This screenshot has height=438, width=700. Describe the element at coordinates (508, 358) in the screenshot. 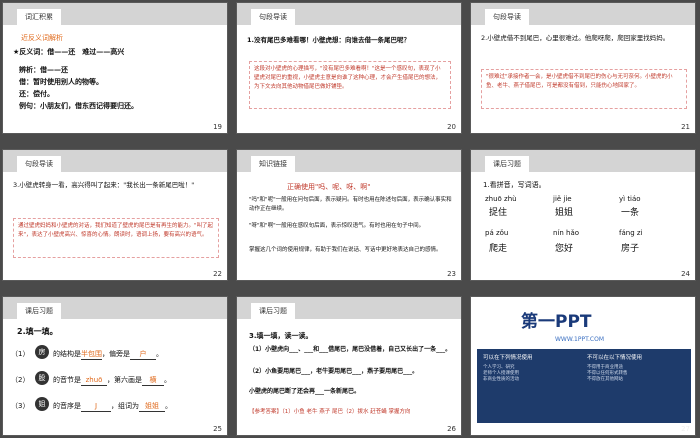

I see `allowed-heading: 可以在下列情况使用` at that location.